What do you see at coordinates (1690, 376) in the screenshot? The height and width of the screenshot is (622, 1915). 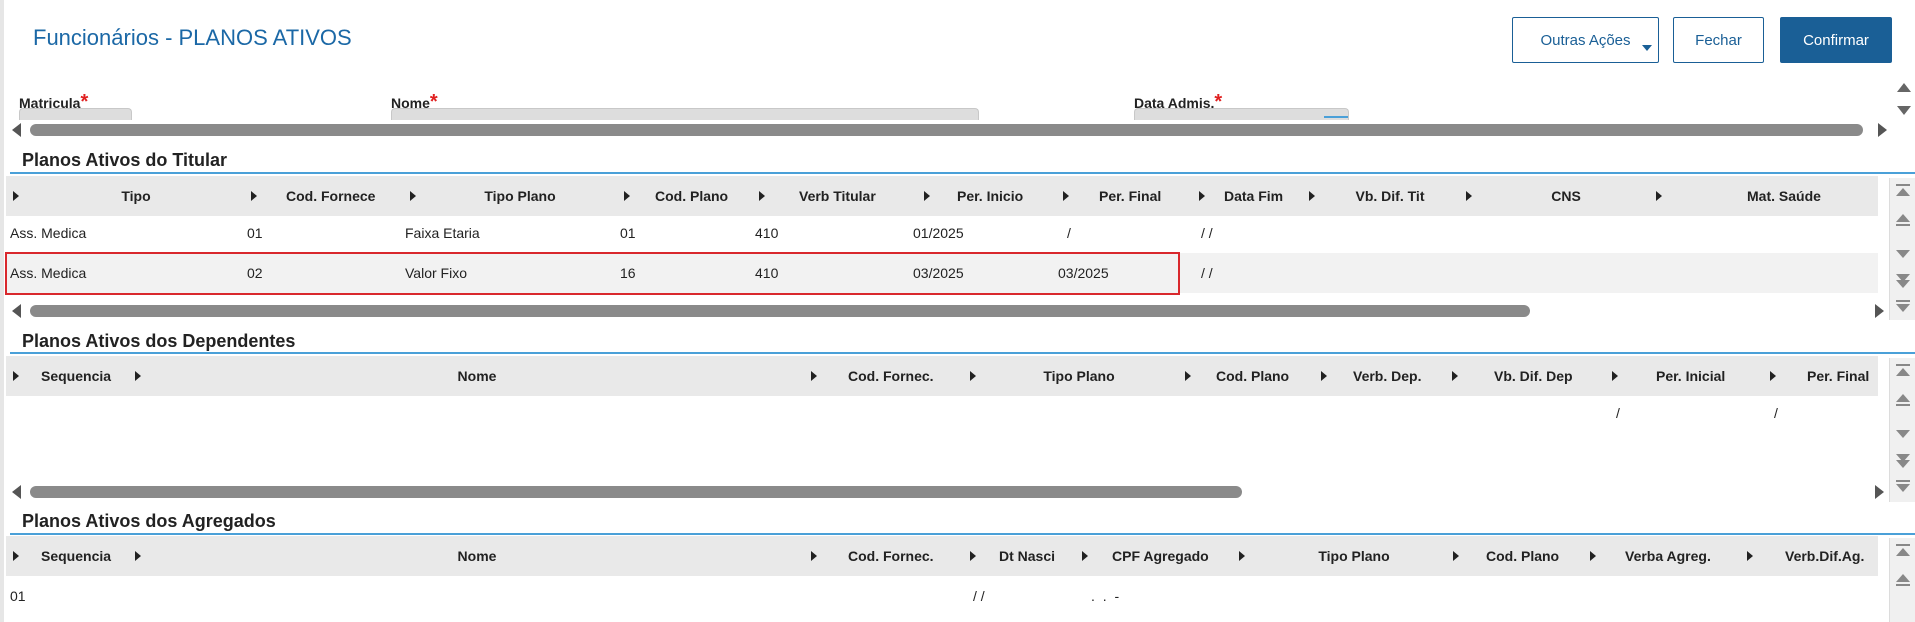 I see `col-per-inicial: Per. Inicial` at bounding box center [1690, 376].